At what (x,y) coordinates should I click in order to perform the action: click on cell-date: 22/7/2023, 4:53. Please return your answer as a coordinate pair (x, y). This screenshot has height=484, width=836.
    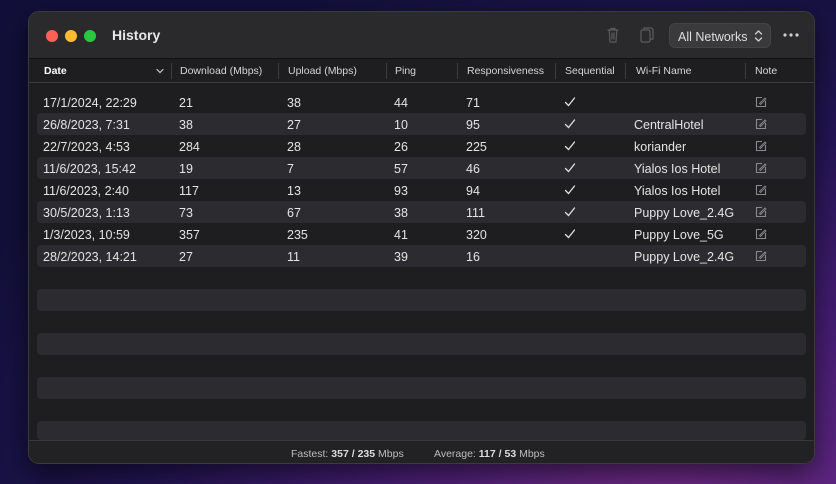
    Looking at the image, I should click on (86, 147).